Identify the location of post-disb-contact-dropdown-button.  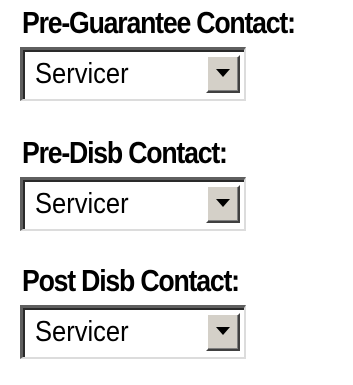
(223, 332).